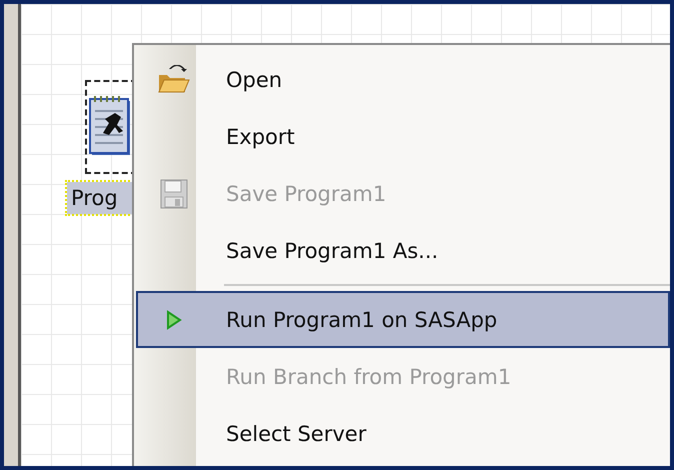 The height and width of the screenshot is (470, 674). Describe the element at coordinates (174, 320) in the screenshot. I see `play-icon` at that location.